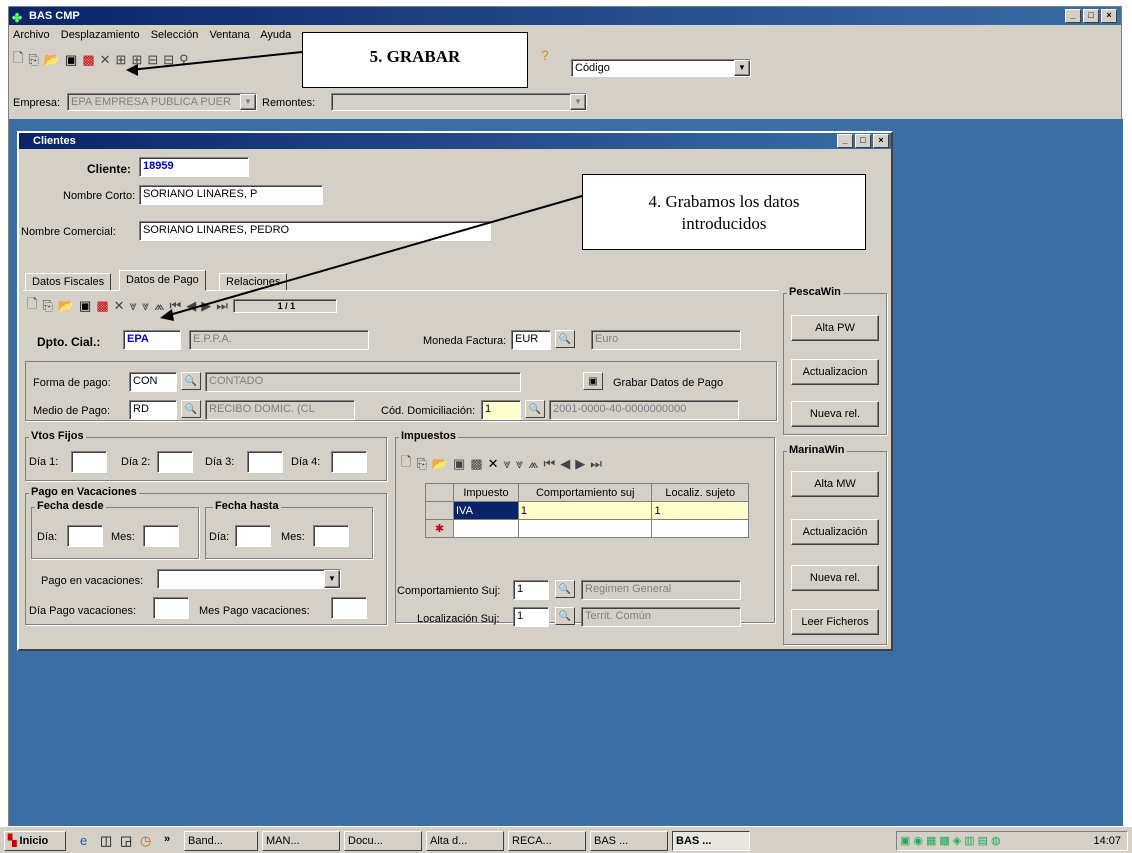 Image resolution: width=1132 pixels, height=853 pixels. Describe the element at coordinates (349, 608) in the screenshot. I see `mes-pago-vac-field` at that location.